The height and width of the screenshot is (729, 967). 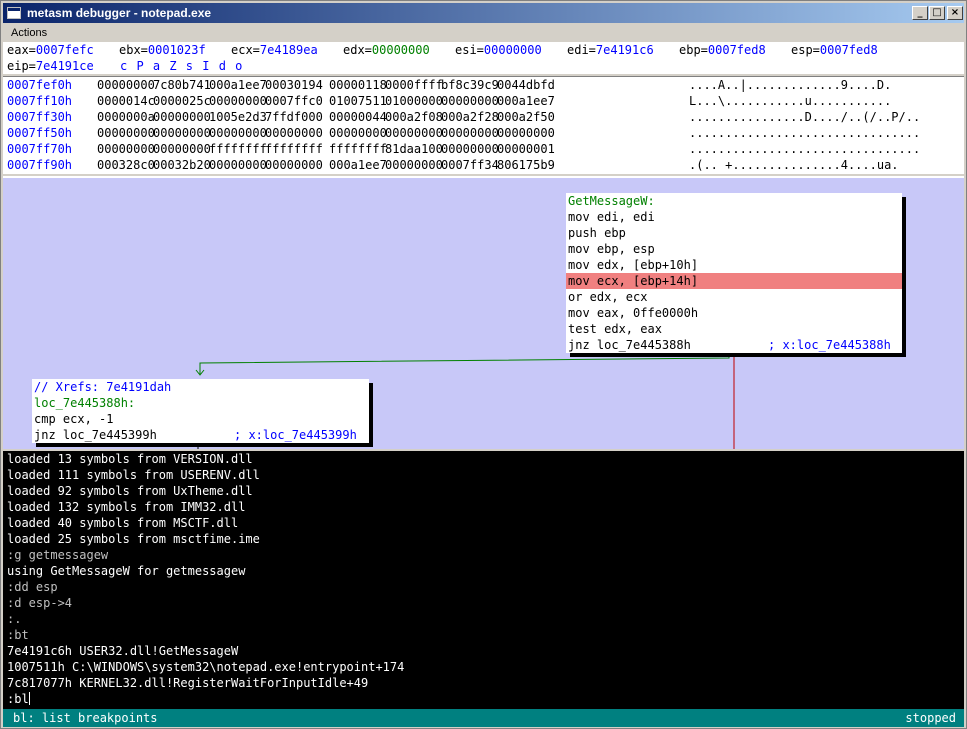 What do you see at coordinates (734, 217) in the screenshot?
I see `instruction-line: mov edi, edi` at bounding box center [734, 217].